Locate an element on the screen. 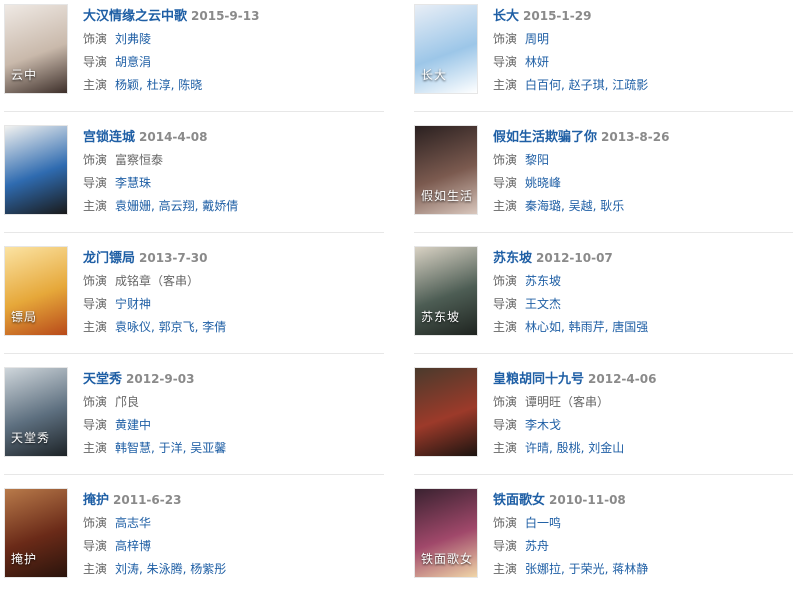 This screenshot has height=600, width=793. release-date: 2015-1-29 is located at coordinates (557, 16).